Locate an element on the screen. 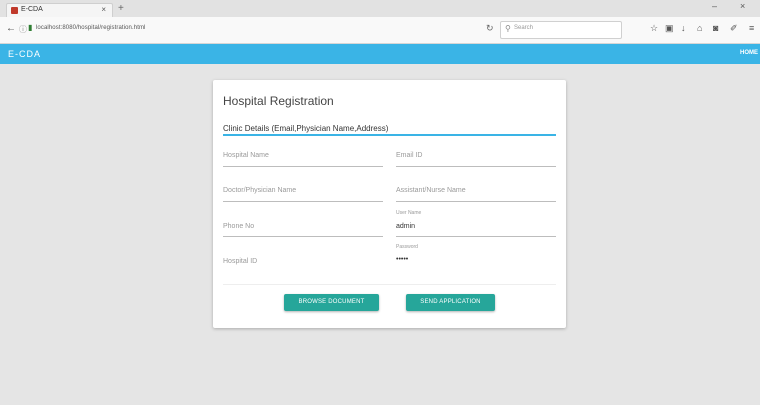 The image size is (760, 405). info-icon: ⓘ is located at coordinates (23, 29).